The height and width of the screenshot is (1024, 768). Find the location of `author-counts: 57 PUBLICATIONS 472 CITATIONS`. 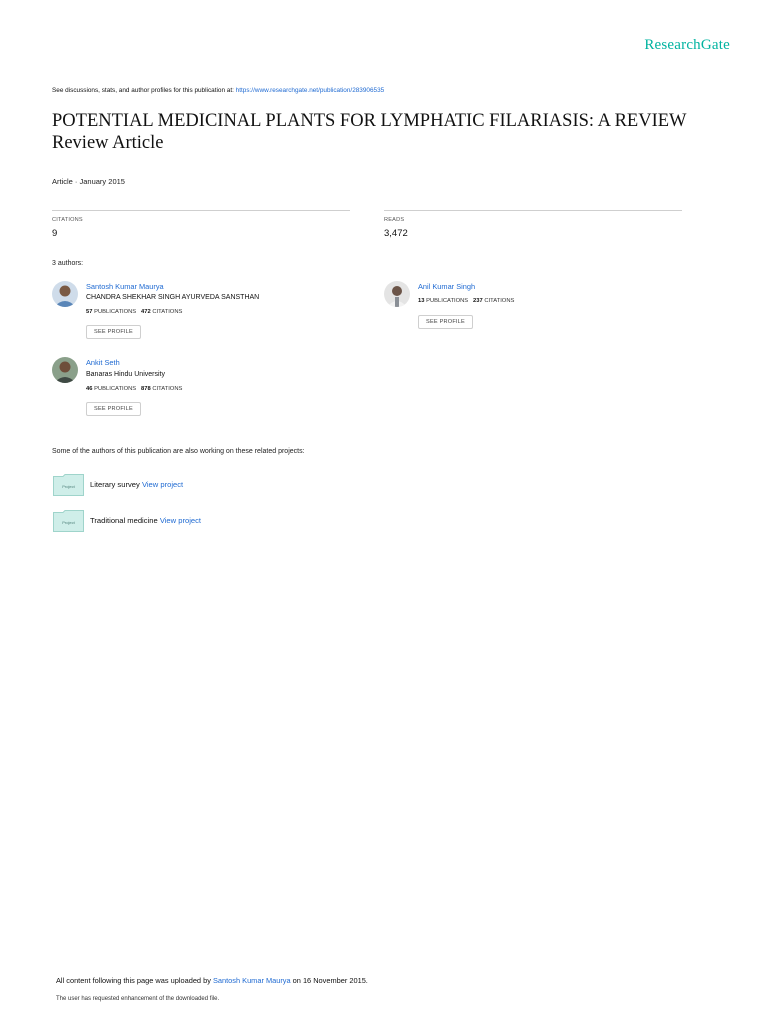

author-counts: 57 PUBLICATIONS 472 CITATIONS is located at coordinates (134, 312).